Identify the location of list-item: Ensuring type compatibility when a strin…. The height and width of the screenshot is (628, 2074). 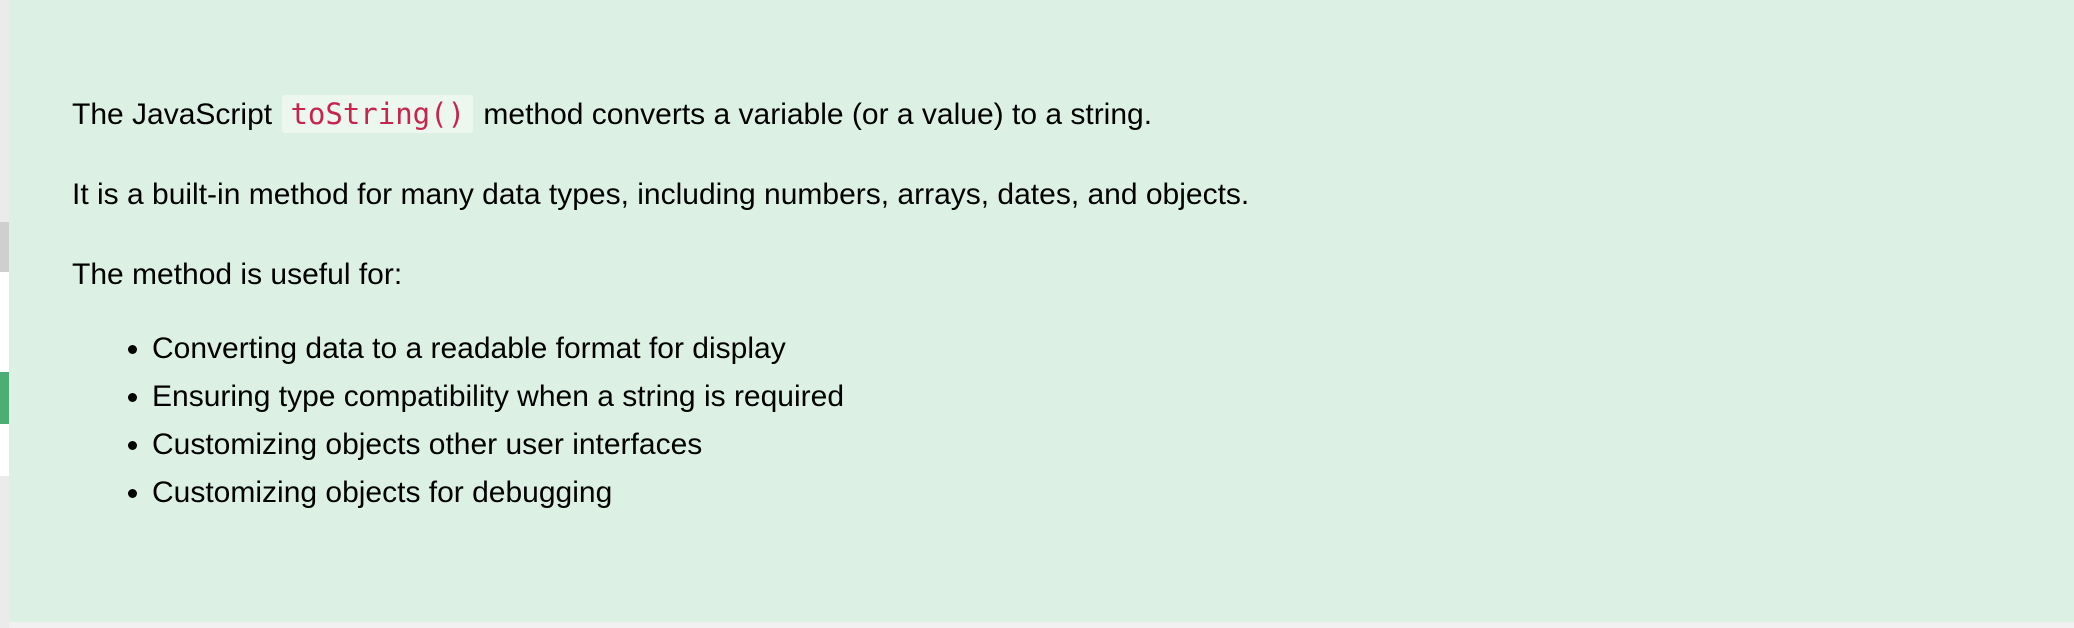
(1113, 397).